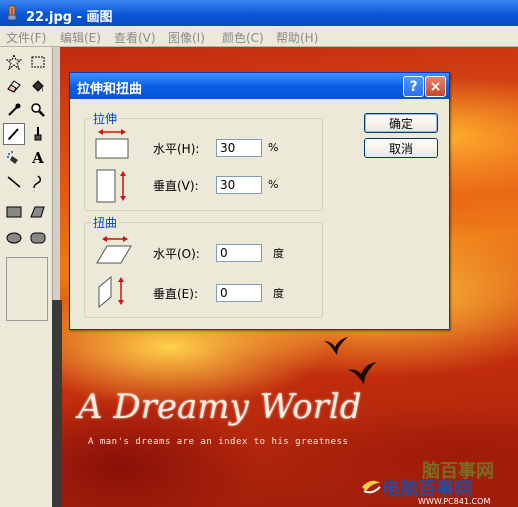  Describe the element at coordinates (135, 37) in the screenshot. I see `menu-view: 查看(V)` at that location.